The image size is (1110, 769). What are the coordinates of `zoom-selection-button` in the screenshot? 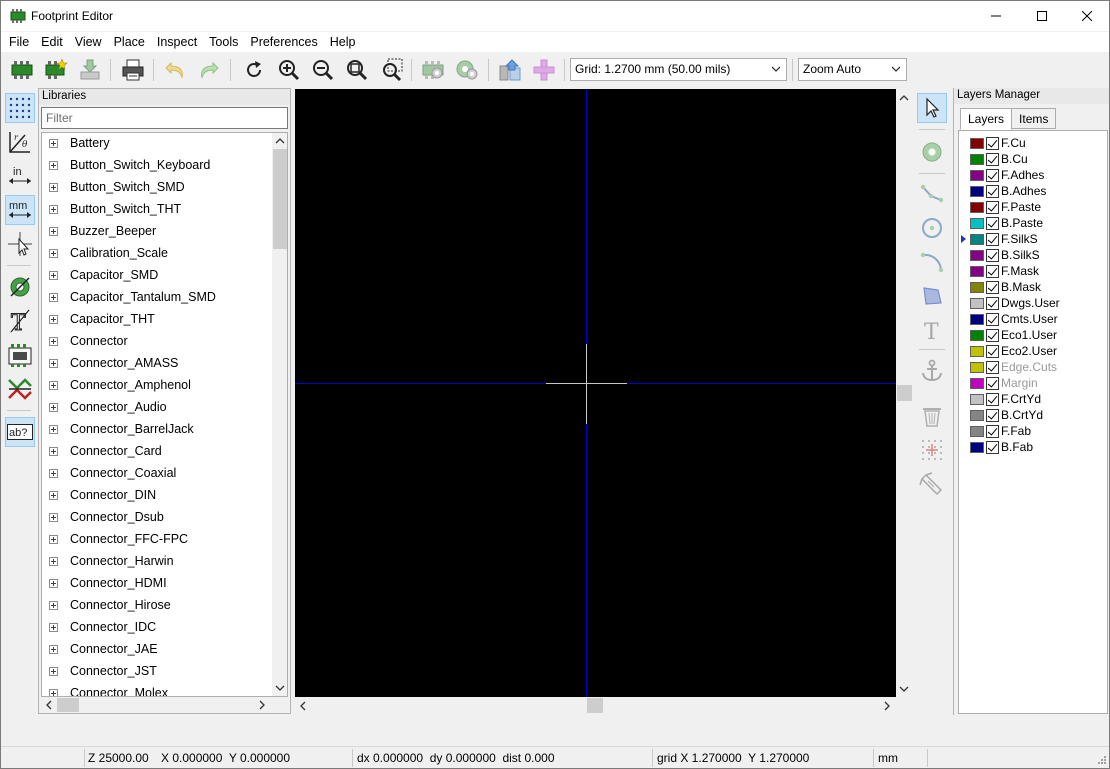 It's located at (392, 70).